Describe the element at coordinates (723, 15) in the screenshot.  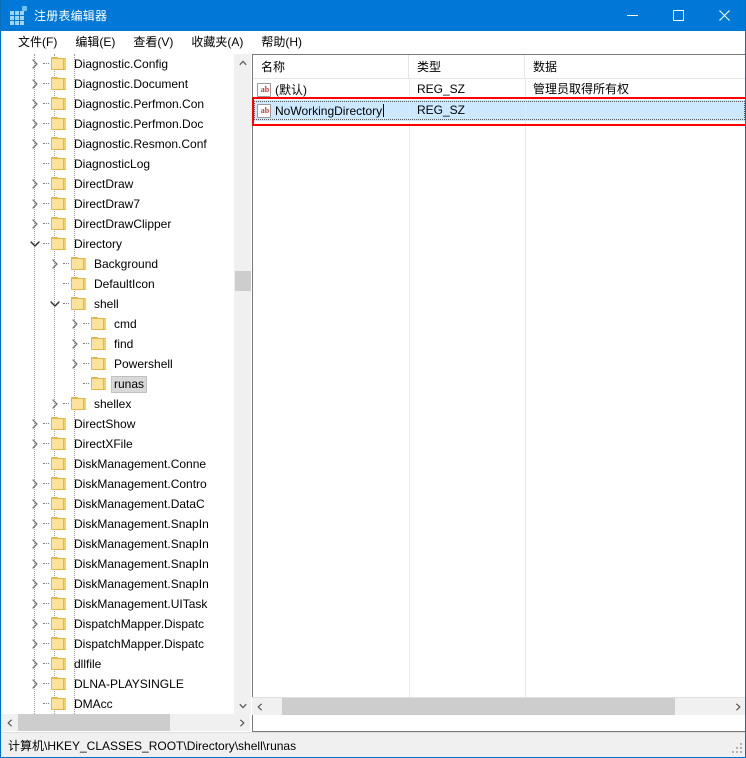
I see `close-button` at that location.